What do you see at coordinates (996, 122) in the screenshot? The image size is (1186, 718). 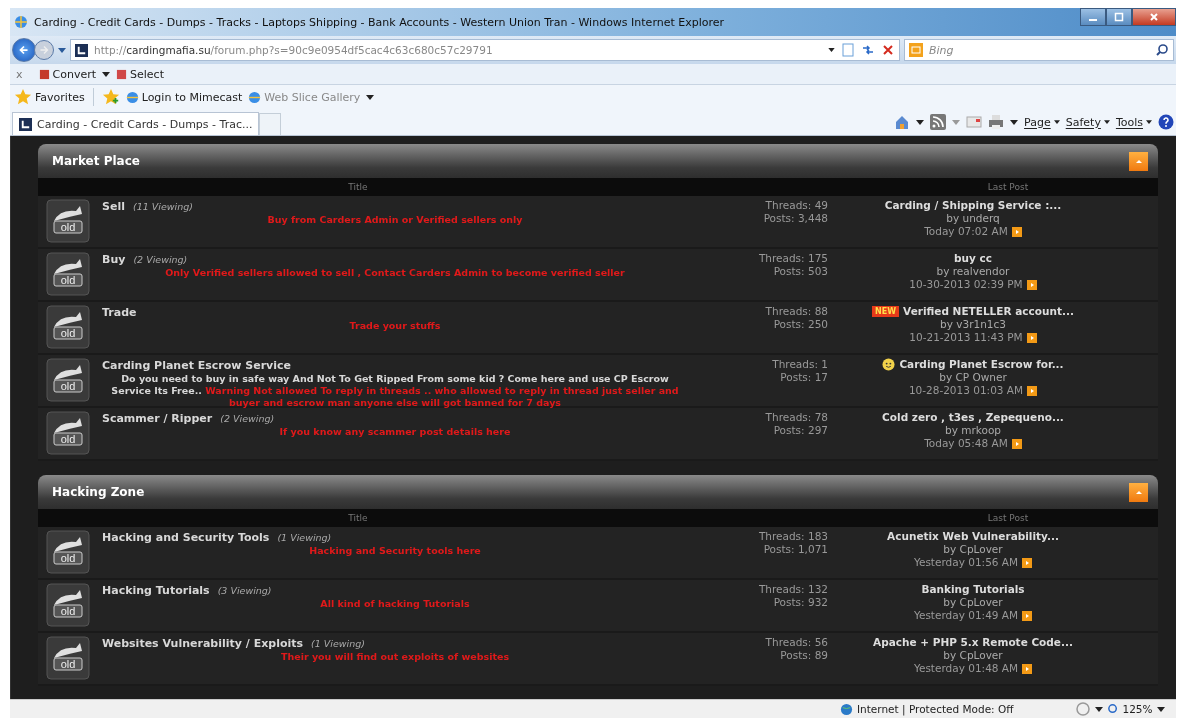 I see `printer-icon` at bounding box center [996, 122].